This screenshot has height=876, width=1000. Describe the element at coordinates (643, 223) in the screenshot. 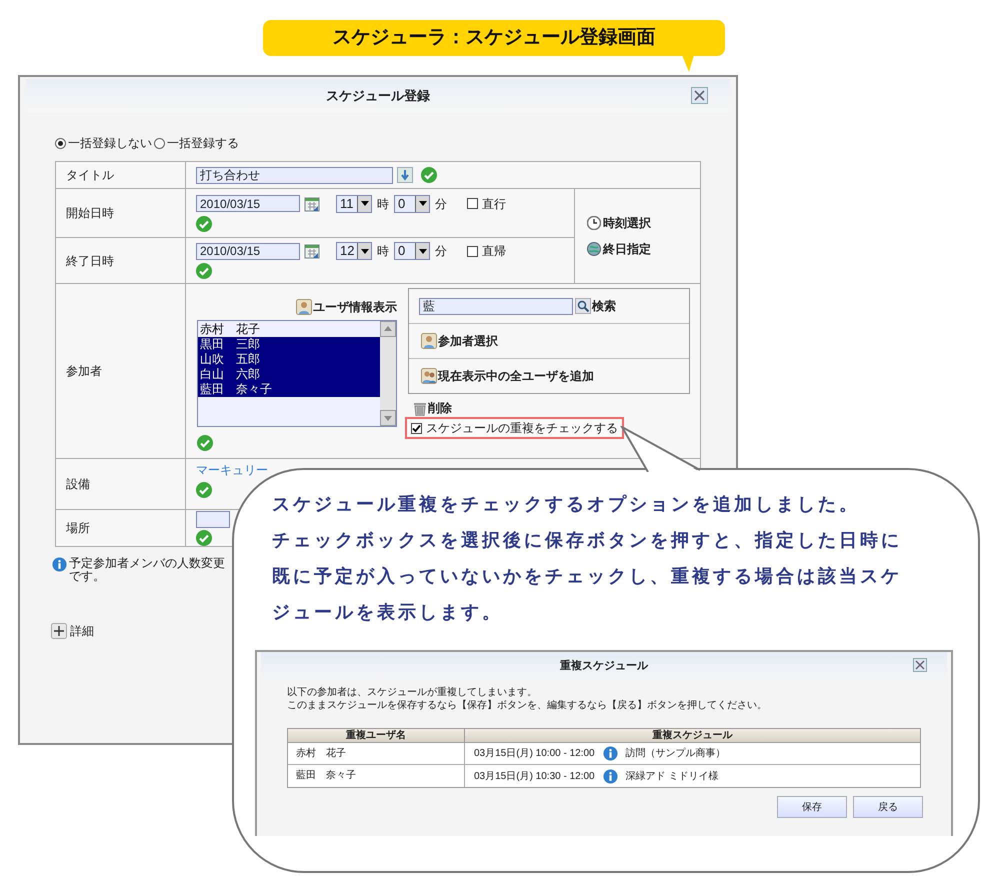

I see `time-select-button: 時刻選択` at that location.